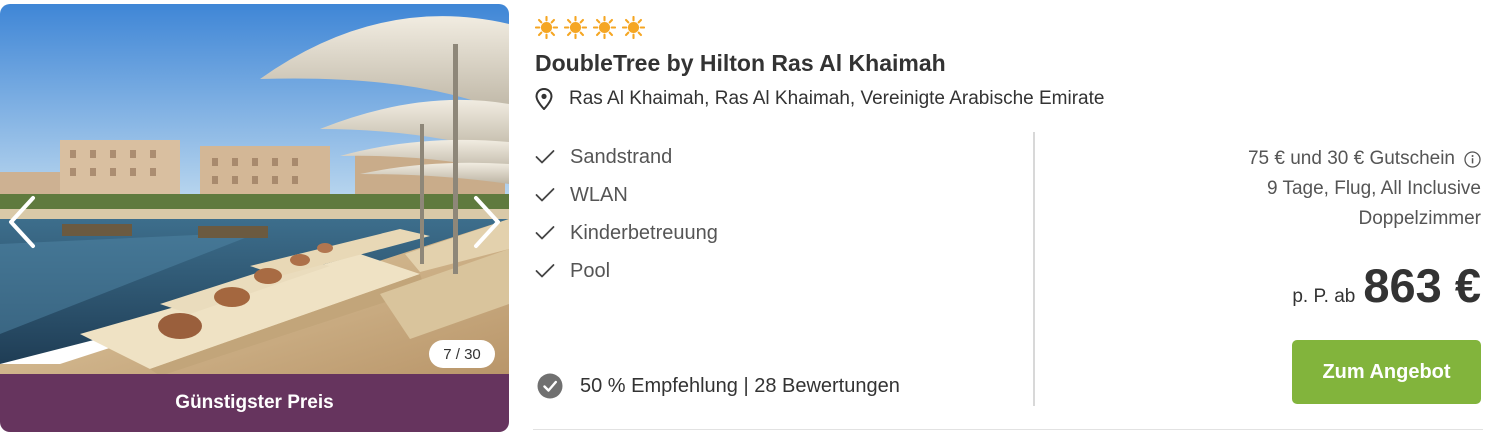  I want to click on image-counter: 7 / 30, so click(462, 354).